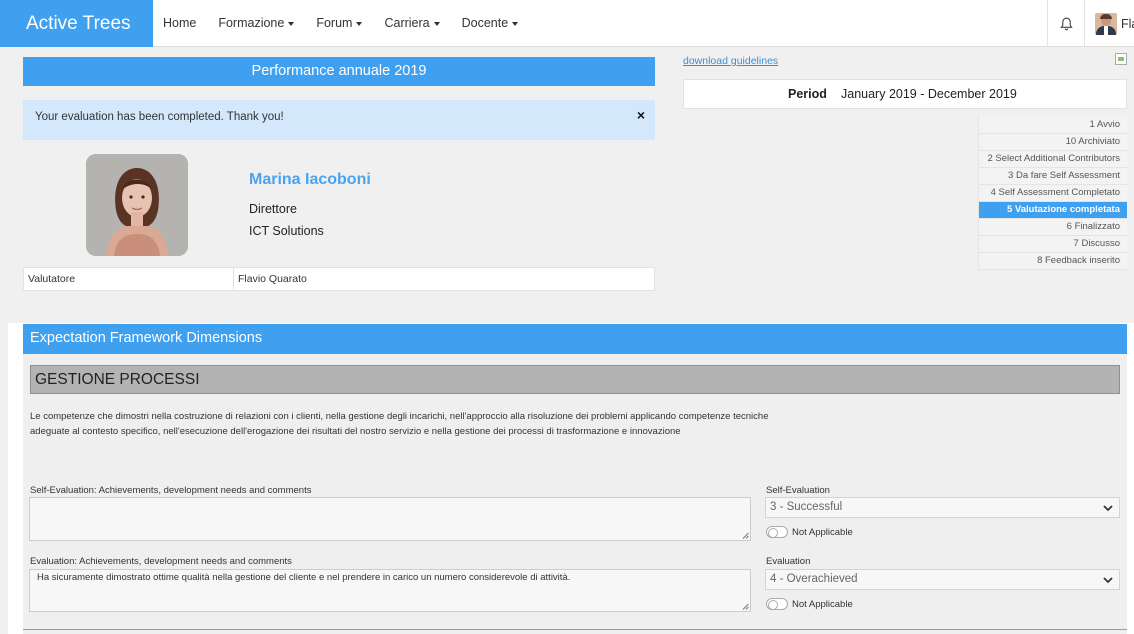 The width and height of the screenshot is (1134, 634). I want to click on employee-role: Direttore, so click(273, 209).